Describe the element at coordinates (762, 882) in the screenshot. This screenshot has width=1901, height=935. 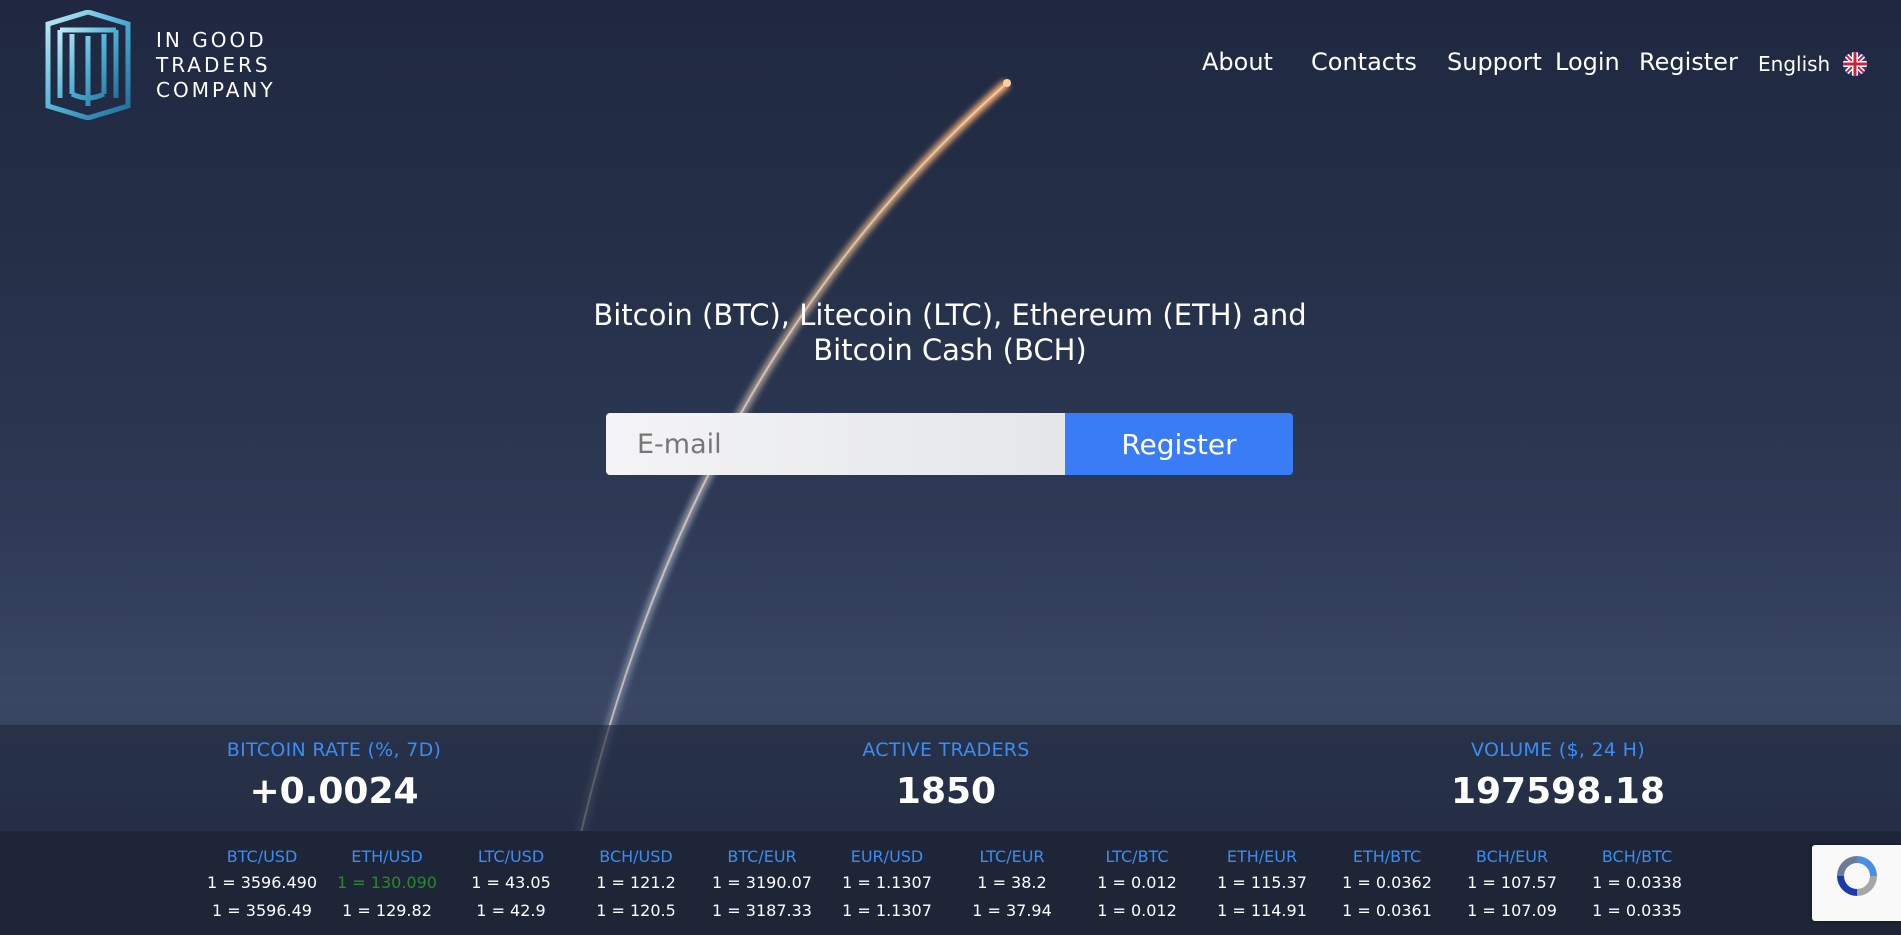
I see `pair-rate-1: 1 = 3190.07` at that location.